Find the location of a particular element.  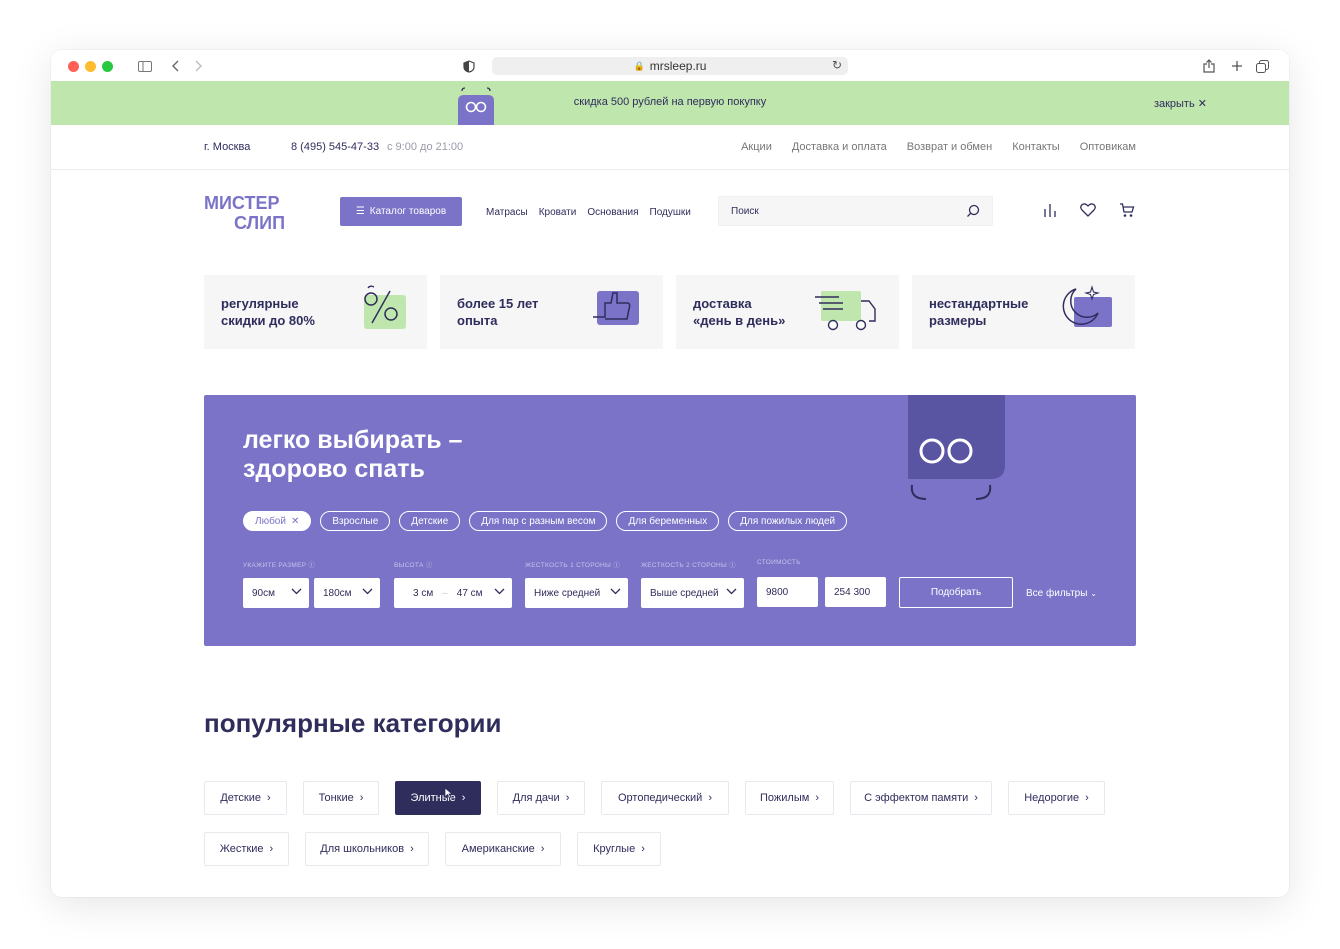

top-nav-contacts: Контакты is located at coordinates (1036, 147).